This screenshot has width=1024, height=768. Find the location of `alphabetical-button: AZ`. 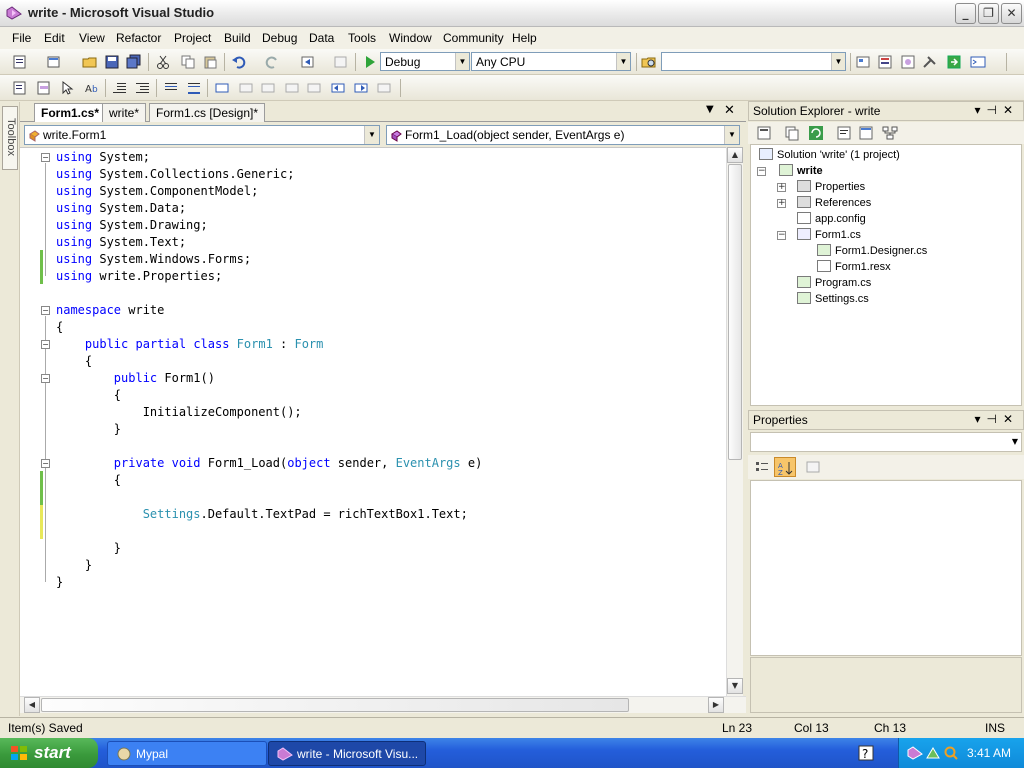

alphabetical-button: AZ is located at coordinates (785, 467).